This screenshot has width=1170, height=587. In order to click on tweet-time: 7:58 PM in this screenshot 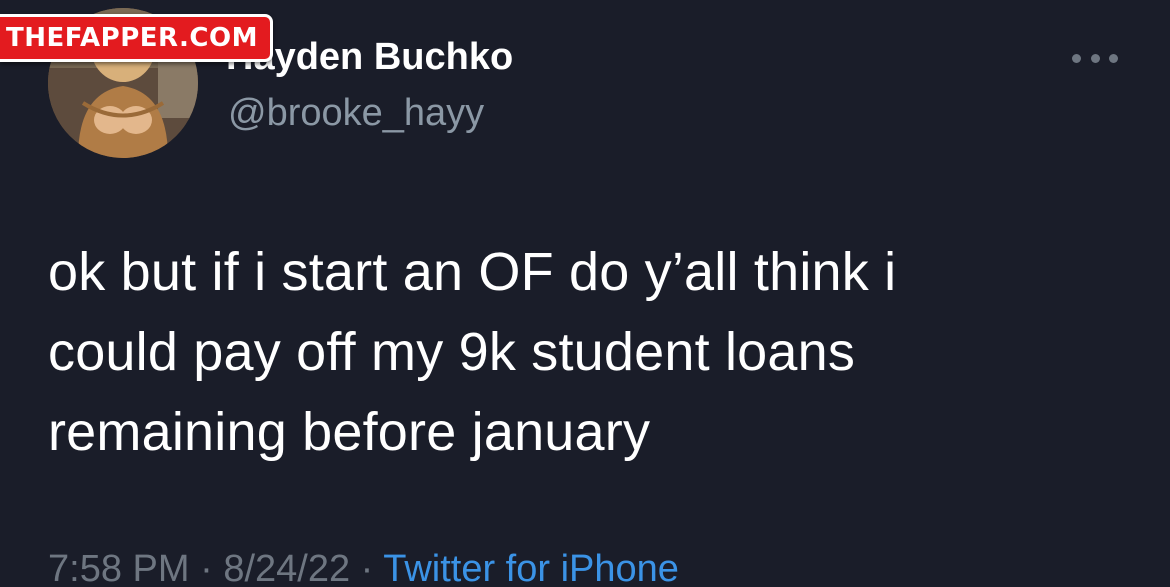, I will do `click(119, 567)`.